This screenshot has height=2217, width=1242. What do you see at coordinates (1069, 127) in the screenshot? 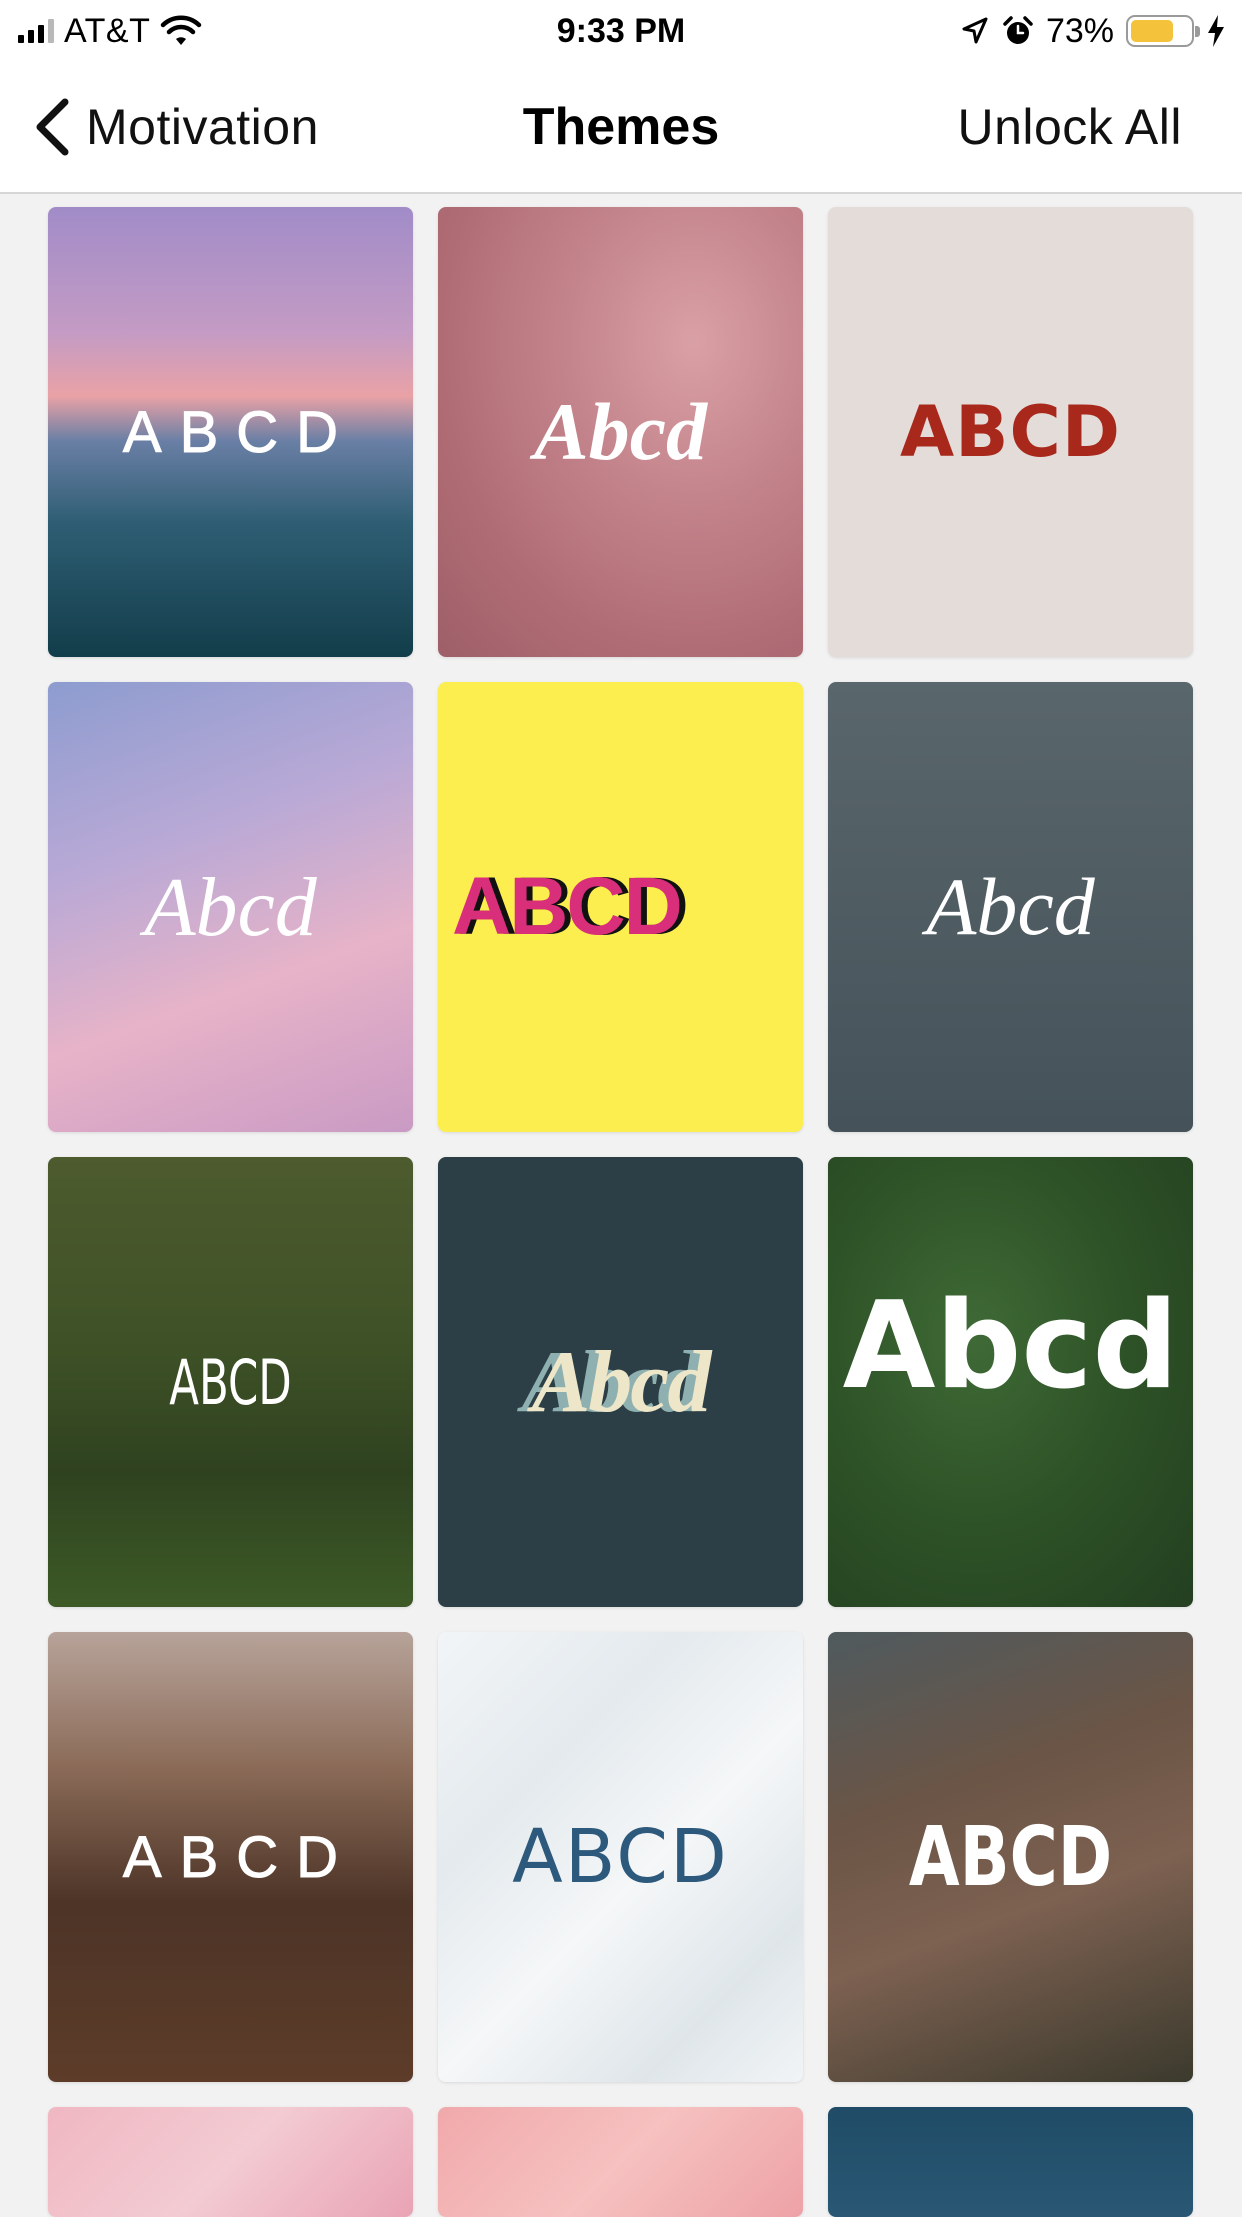
I see `unlock-all-button: Unlock All` at bounding box center [1069, 127].